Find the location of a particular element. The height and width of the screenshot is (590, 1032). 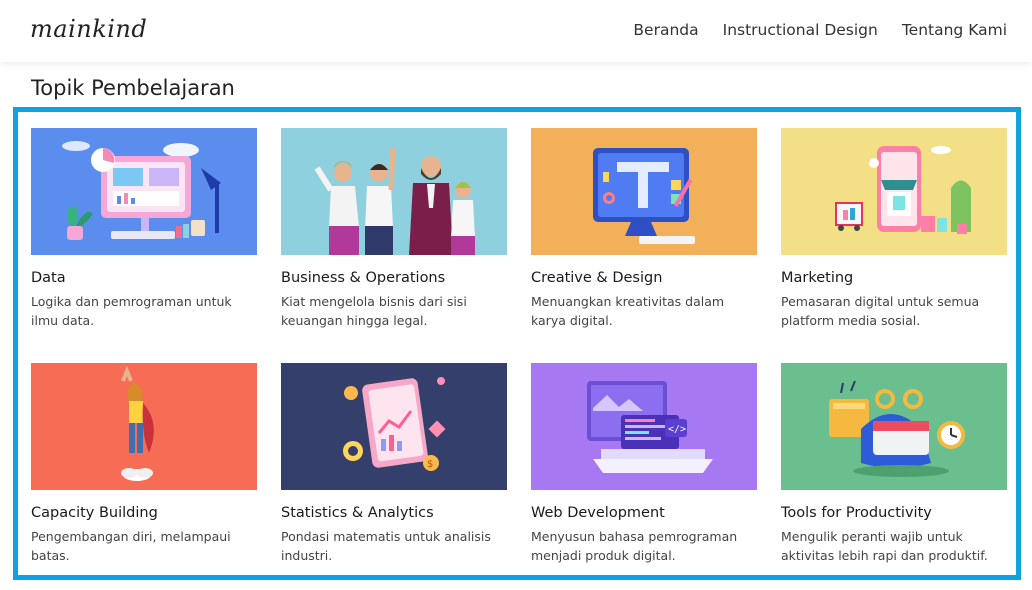

card-description: Logika dan pemrograman untuk ilmu data. is located at coordinates (131, 311).